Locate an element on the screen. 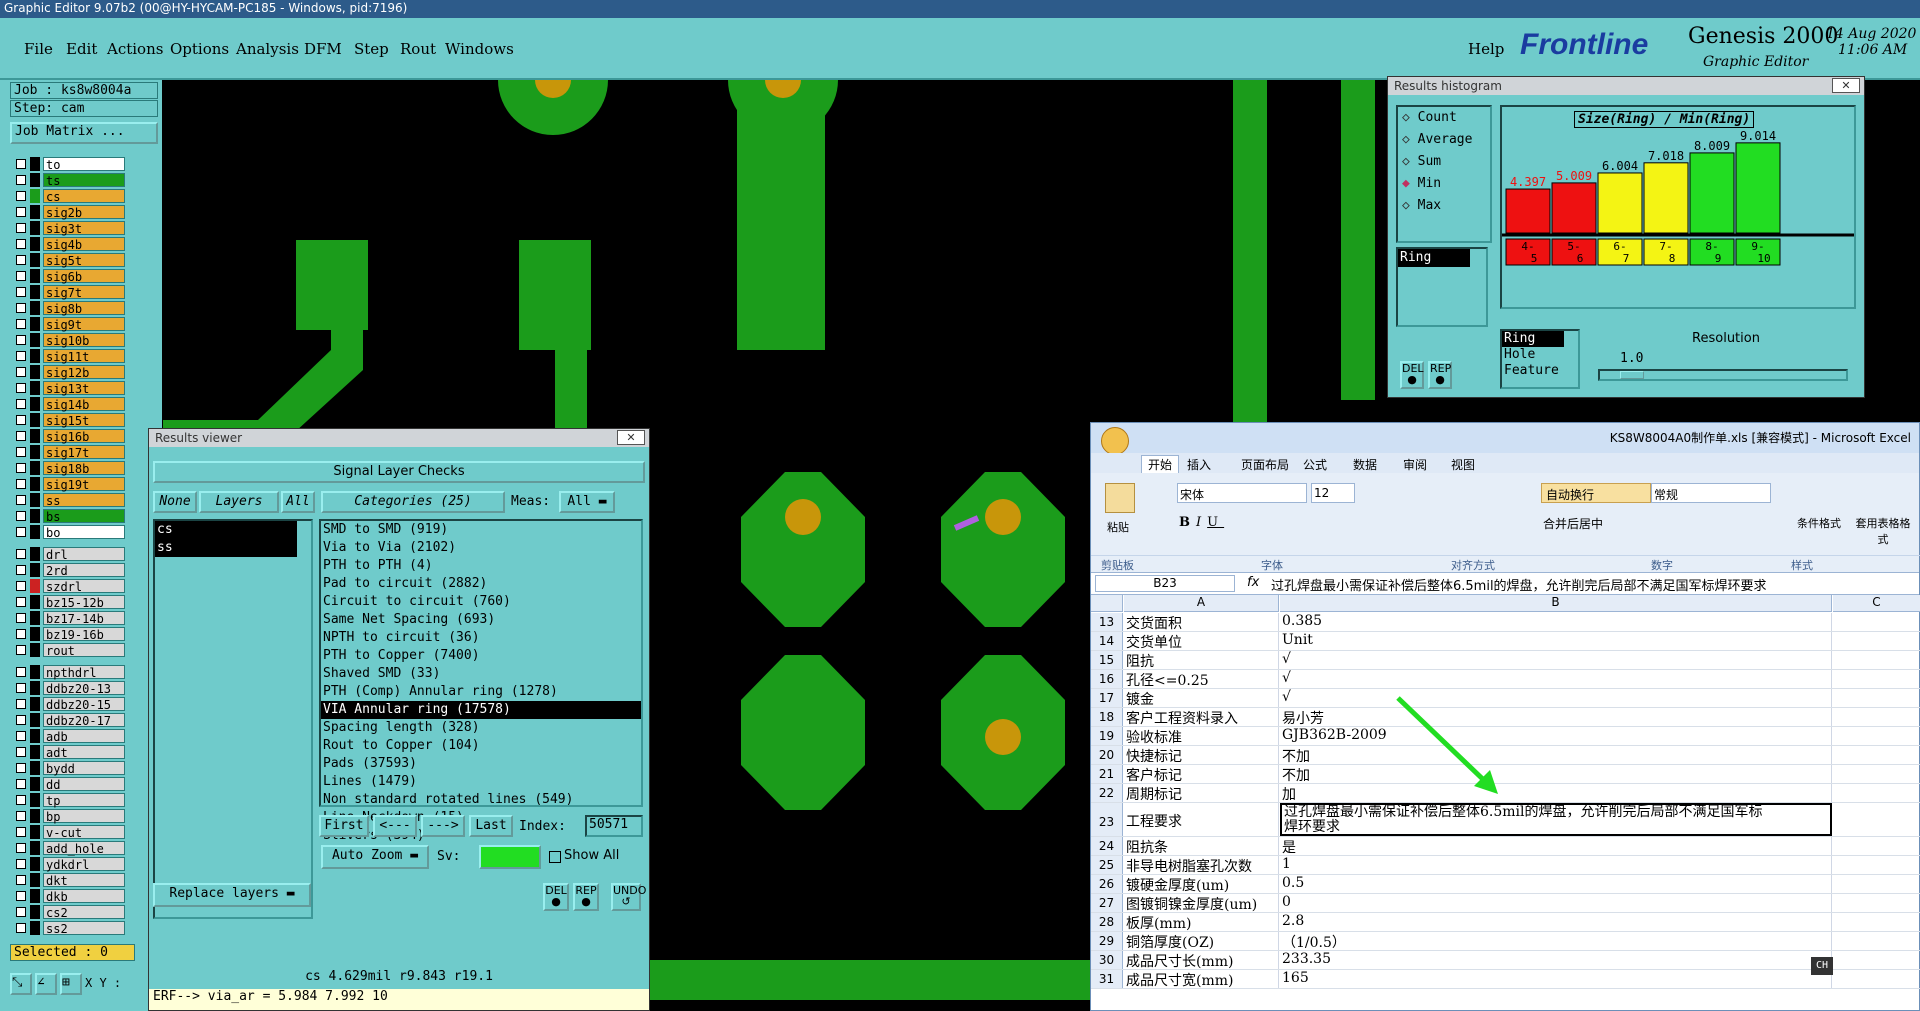  font-size-select: 12 is located at coordinates (1333, 493).